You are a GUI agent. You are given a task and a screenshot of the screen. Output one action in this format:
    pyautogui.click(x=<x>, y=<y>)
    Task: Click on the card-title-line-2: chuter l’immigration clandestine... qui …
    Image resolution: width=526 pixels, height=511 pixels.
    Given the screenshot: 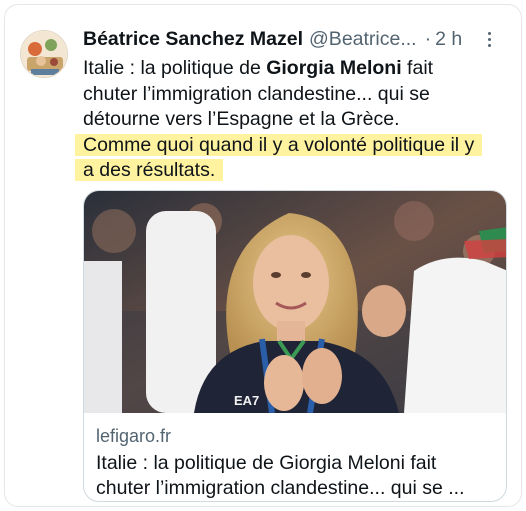 What is the action you would take?
    pyautogui.click(x=280, y=488)
    